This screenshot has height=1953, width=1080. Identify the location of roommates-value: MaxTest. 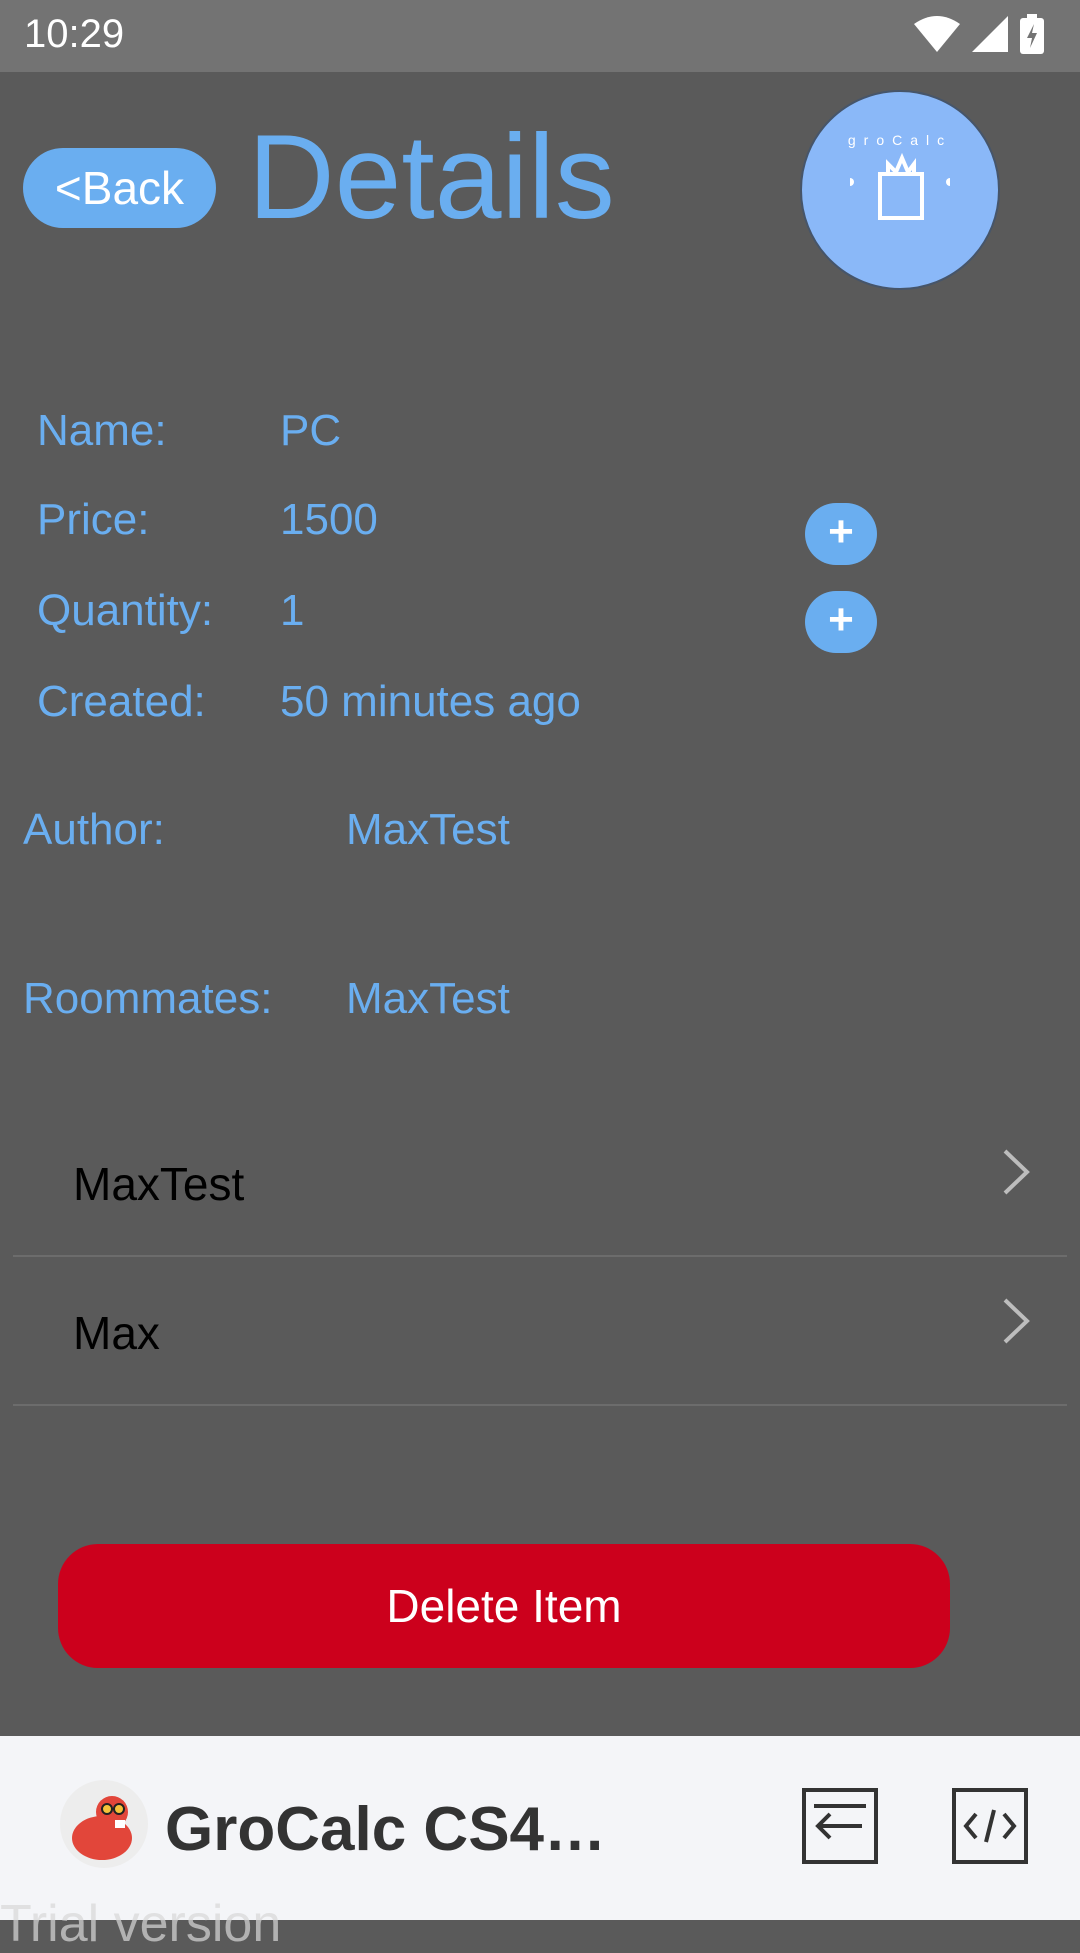
(428, 998).